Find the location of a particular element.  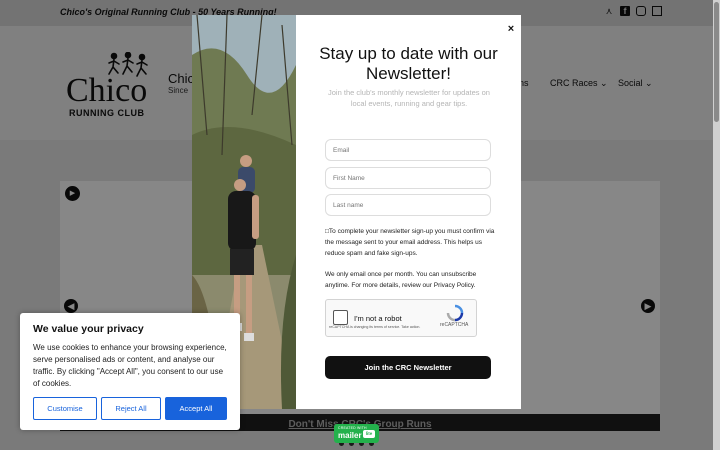

badge-lite: lite is located at coordinates (369, 434).